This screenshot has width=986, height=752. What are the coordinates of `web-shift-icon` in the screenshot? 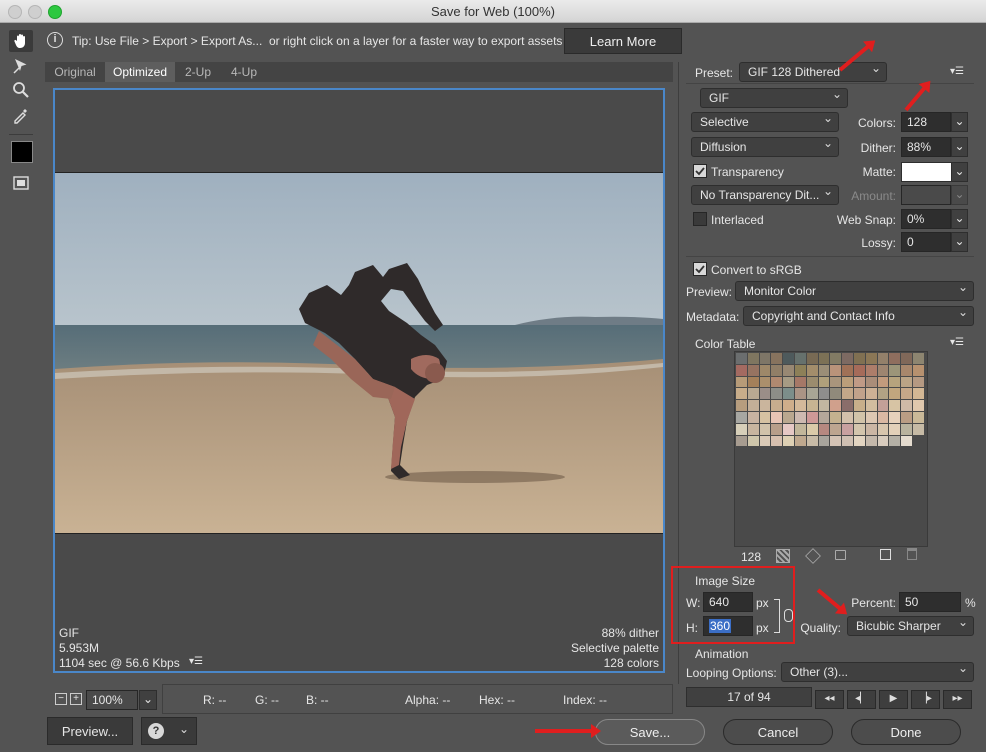 It's located at (813, 556).